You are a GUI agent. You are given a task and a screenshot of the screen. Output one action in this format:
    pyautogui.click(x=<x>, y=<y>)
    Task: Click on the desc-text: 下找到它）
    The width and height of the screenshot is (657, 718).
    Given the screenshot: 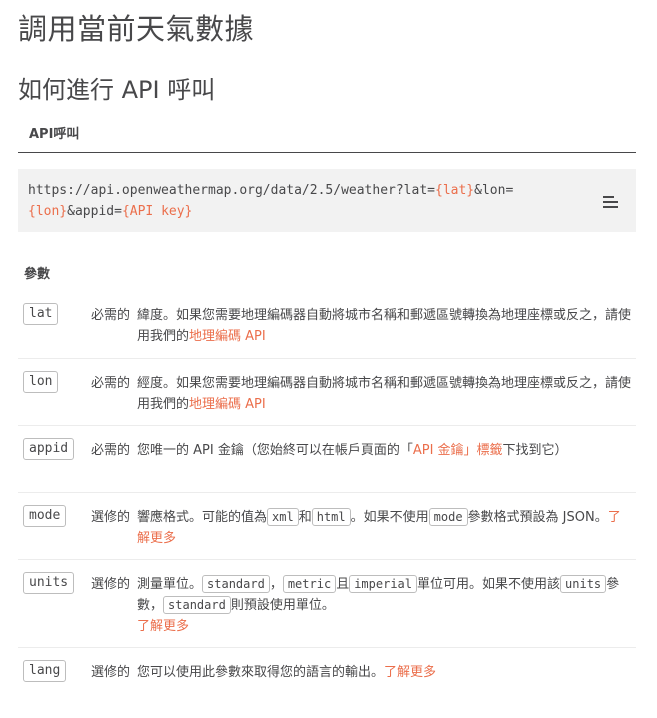 What is the action you would take?
    pyautogui.click(x=535, y=450)
    